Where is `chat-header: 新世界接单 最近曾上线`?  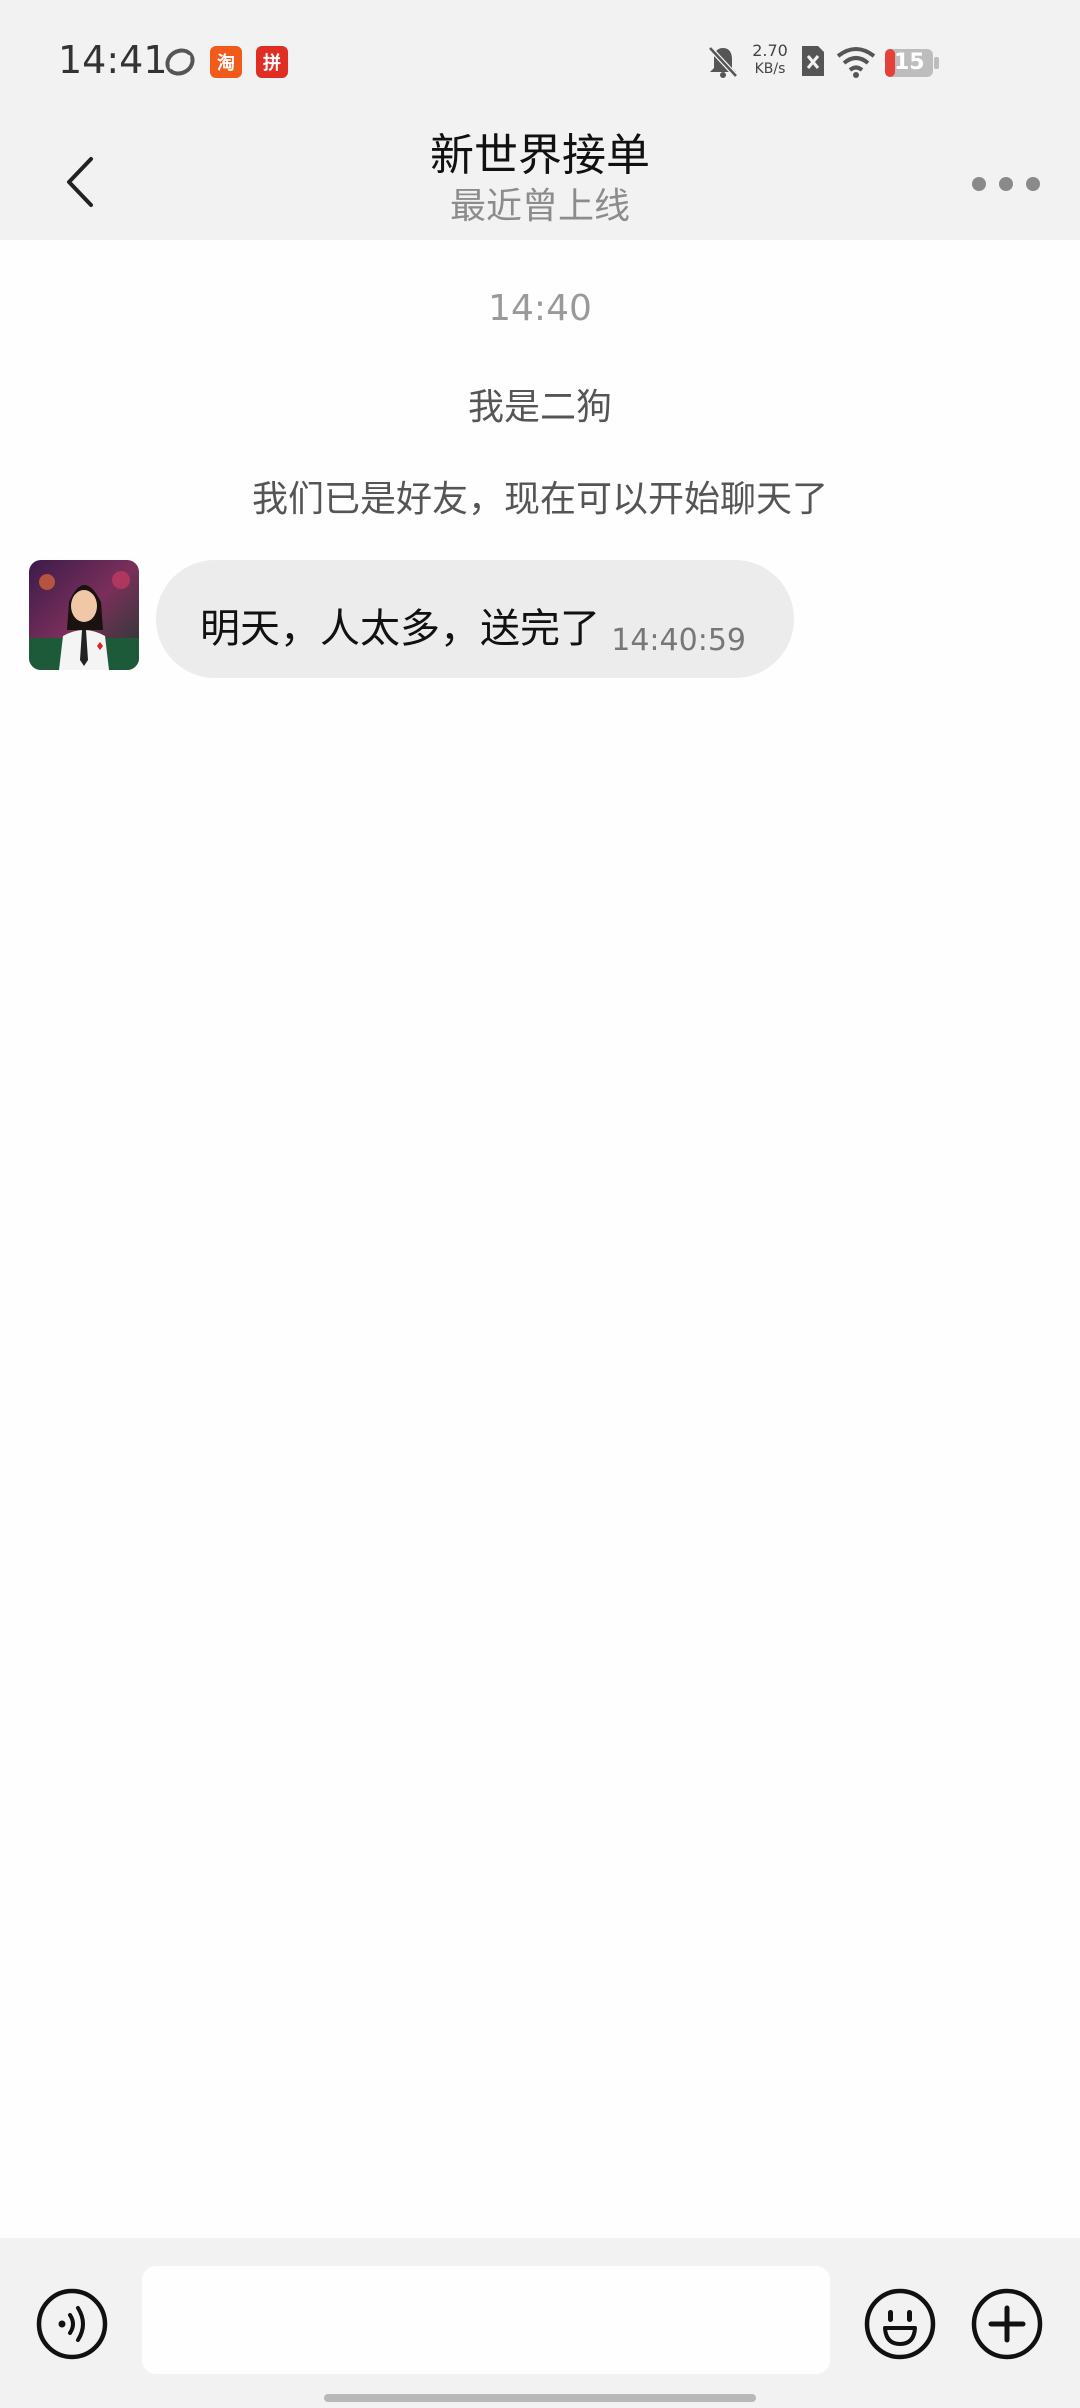
chat-header: 新世界接单 最近曾上线 is located at coordinates (540, 183).